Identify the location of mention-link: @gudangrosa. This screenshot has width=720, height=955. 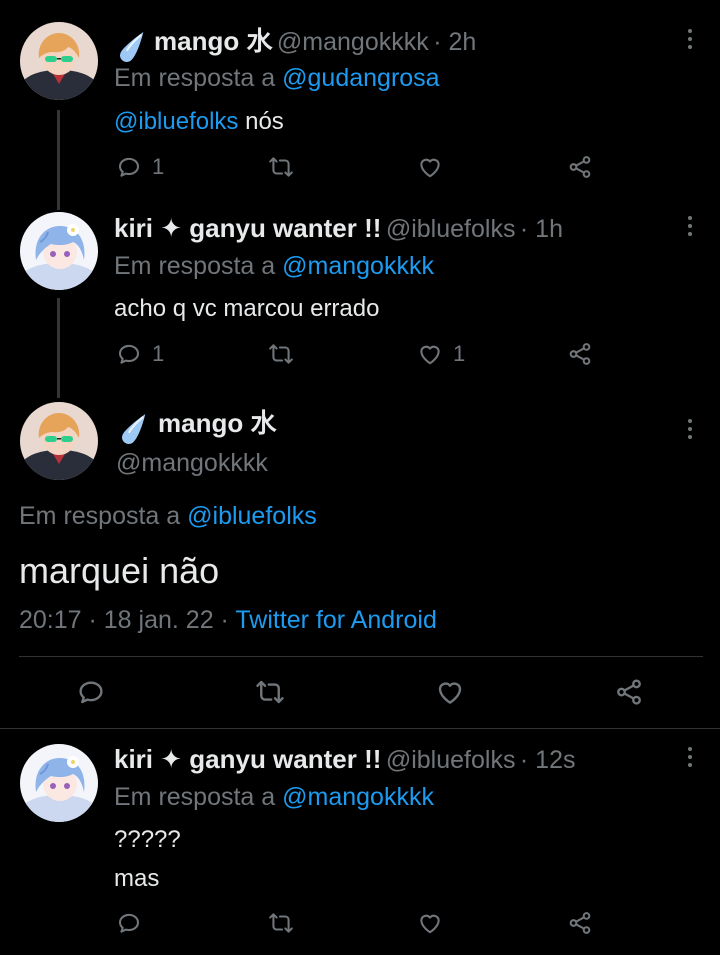
(360, 78).